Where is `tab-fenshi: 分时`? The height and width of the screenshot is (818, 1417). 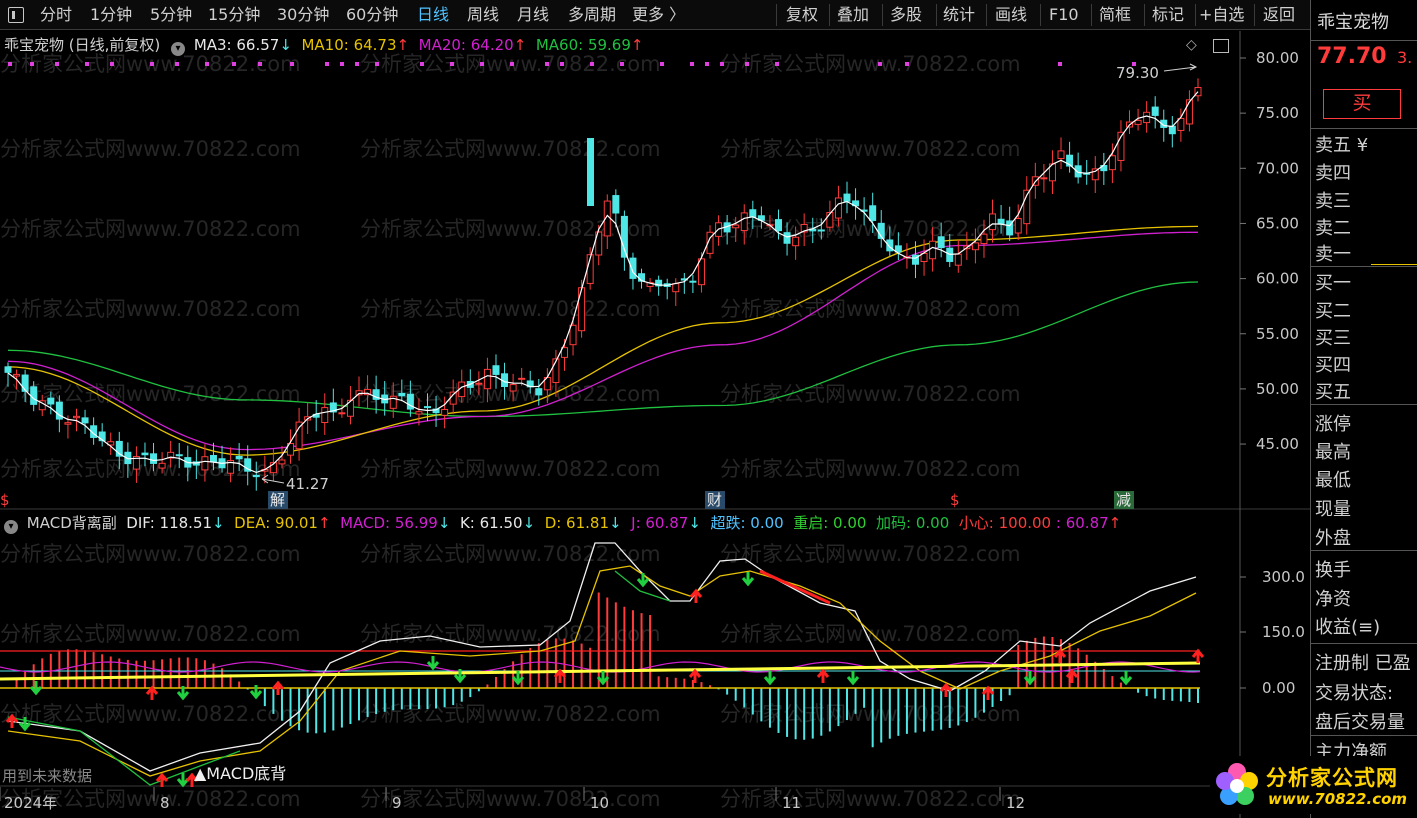
tab-fenshi: 分时 is located at coordinates (56, 15).